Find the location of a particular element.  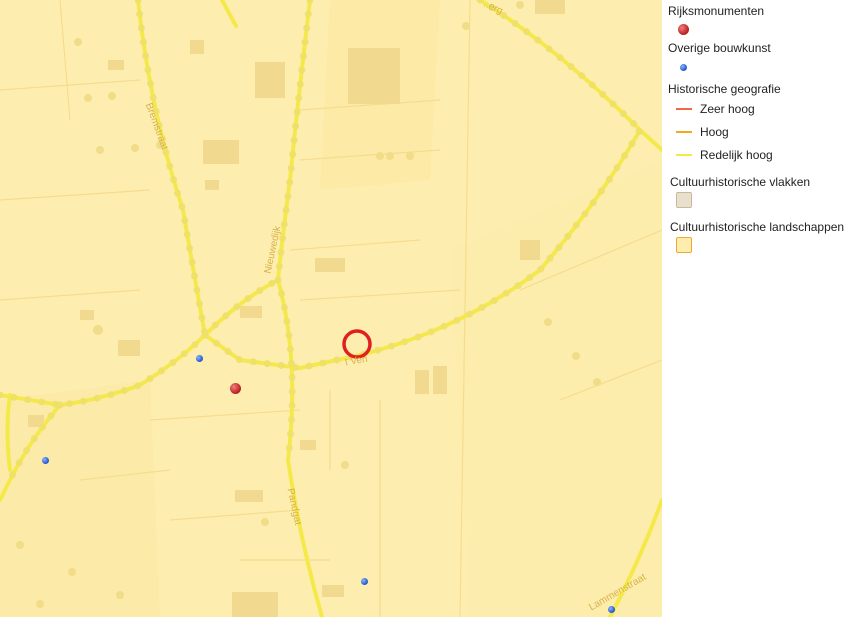

rijksmonument-marker is located at coordinates (235, 388).